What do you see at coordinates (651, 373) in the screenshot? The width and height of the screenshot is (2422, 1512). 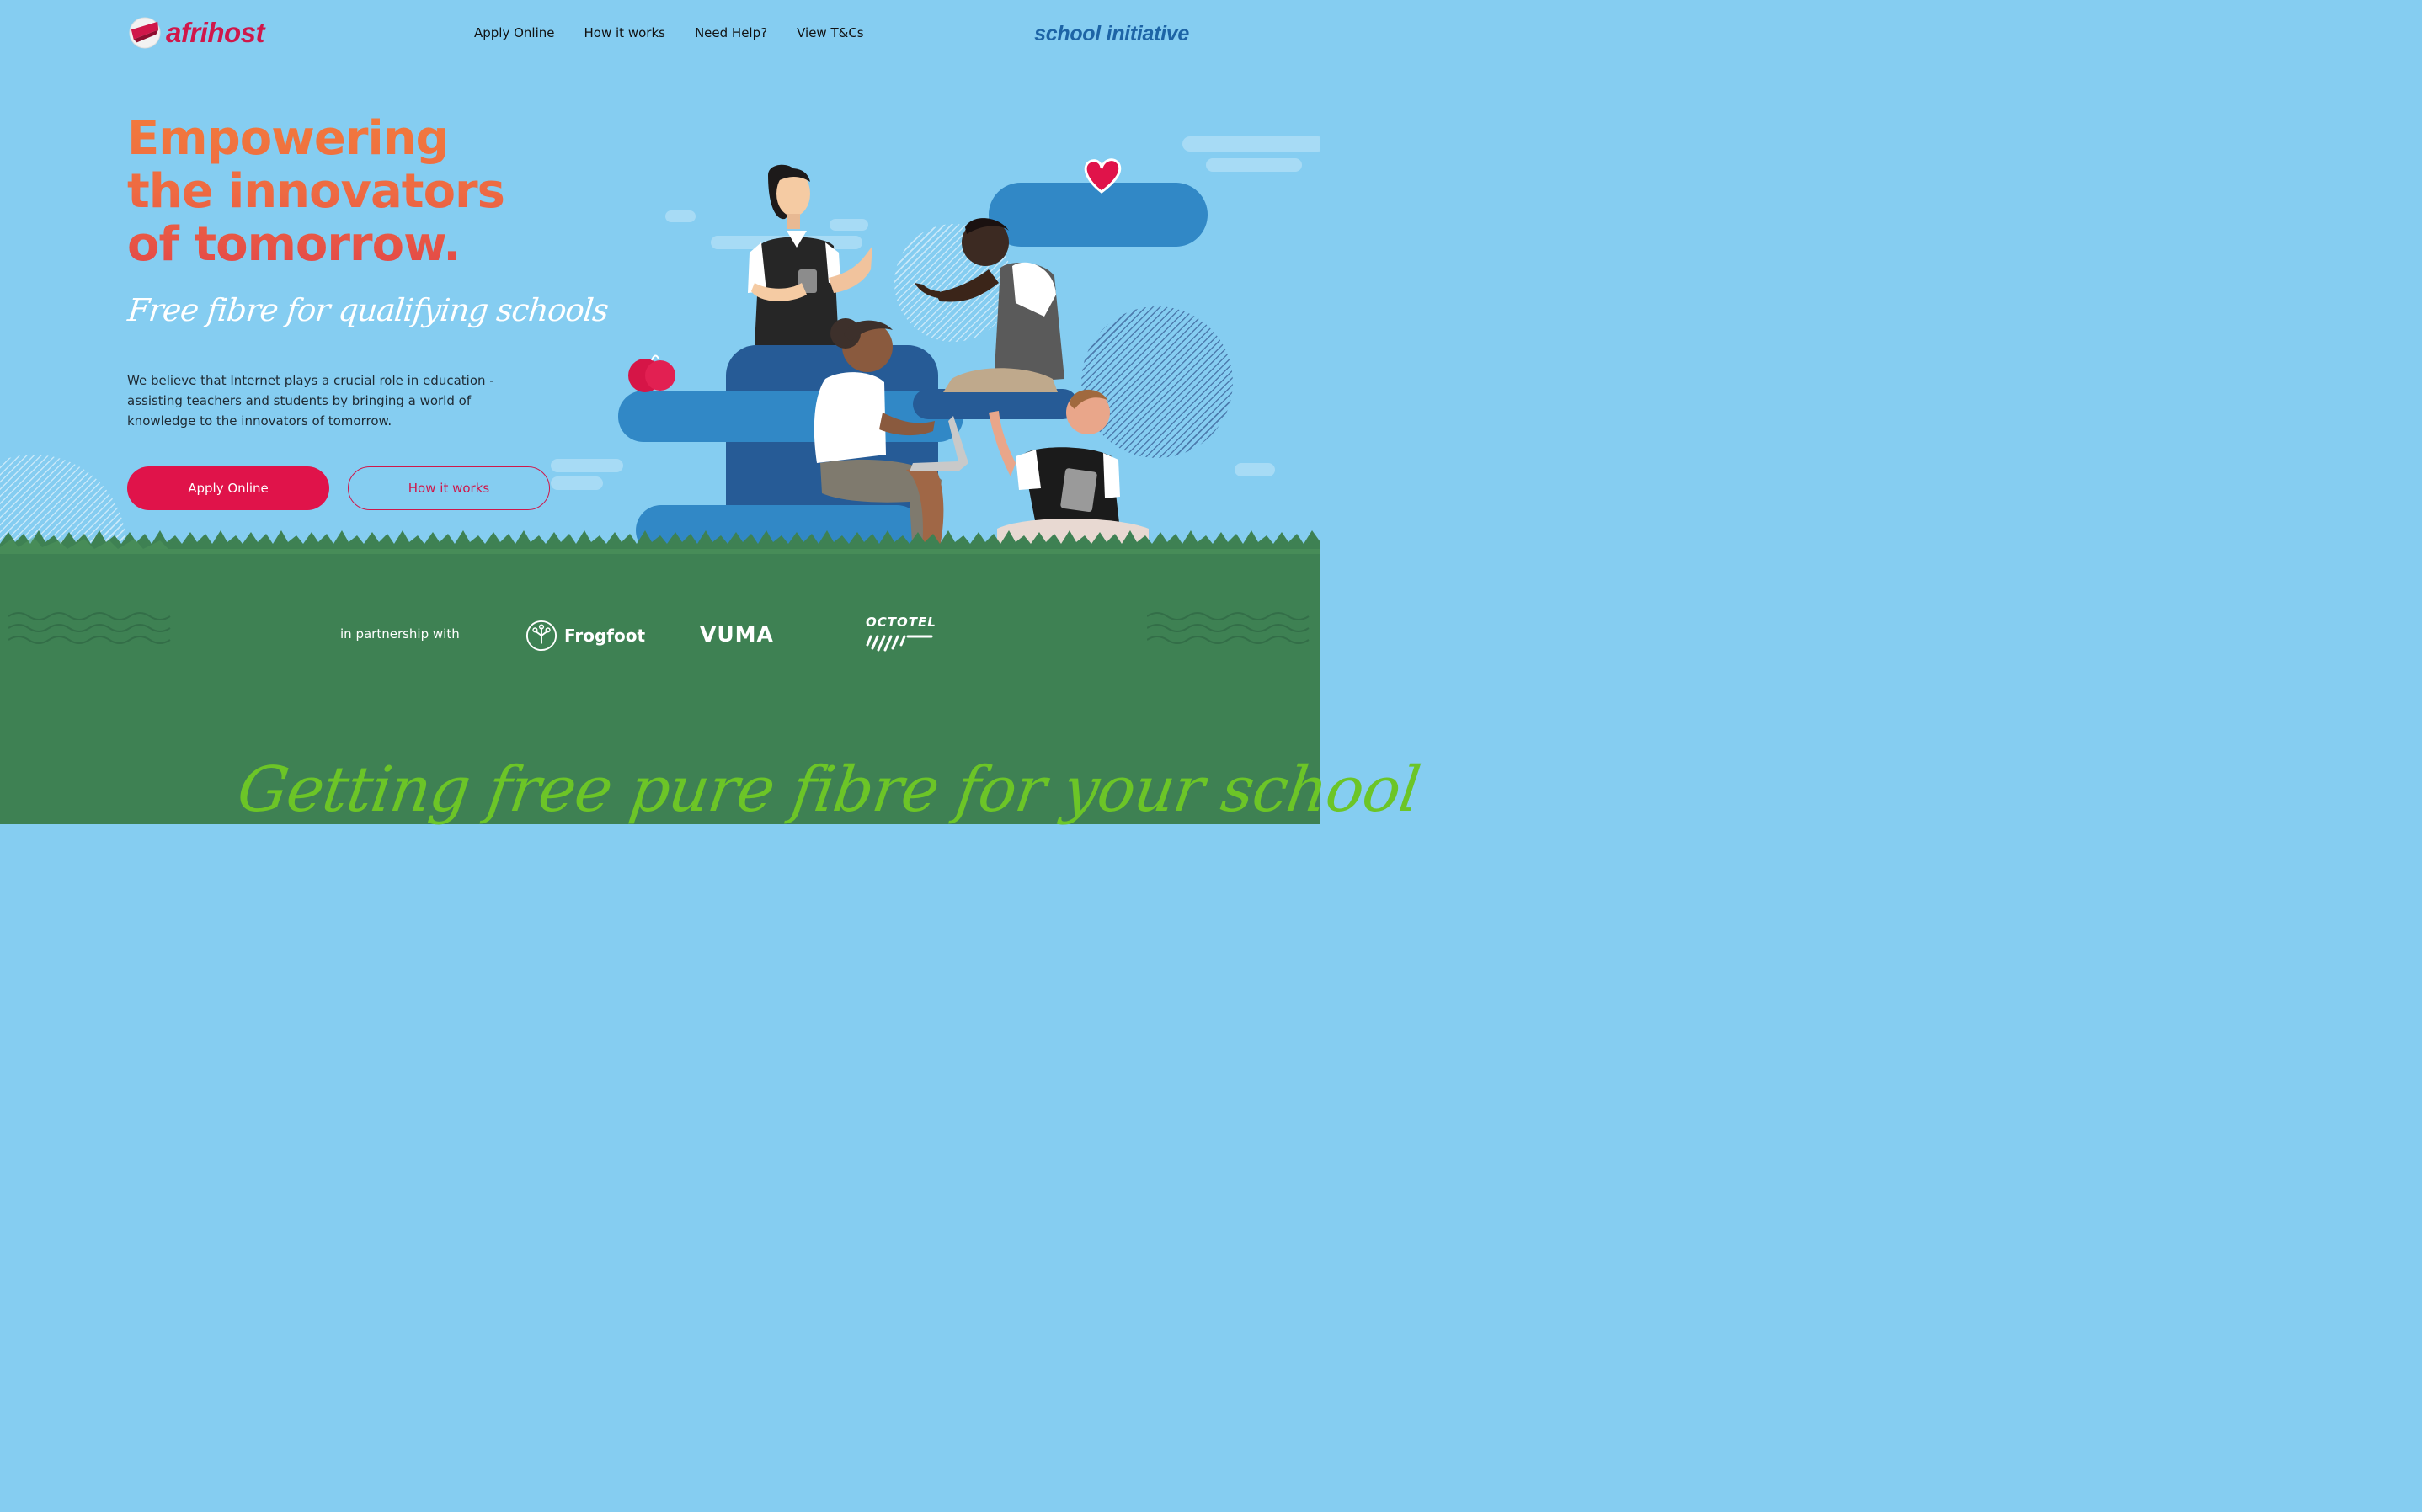 I see `apple-icon` at bounding box center [651, 373].